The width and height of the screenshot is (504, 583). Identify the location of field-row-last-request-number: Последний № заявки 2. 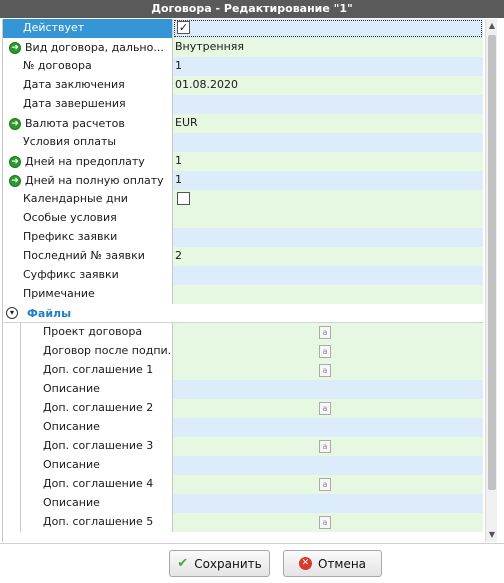
(243, 256).